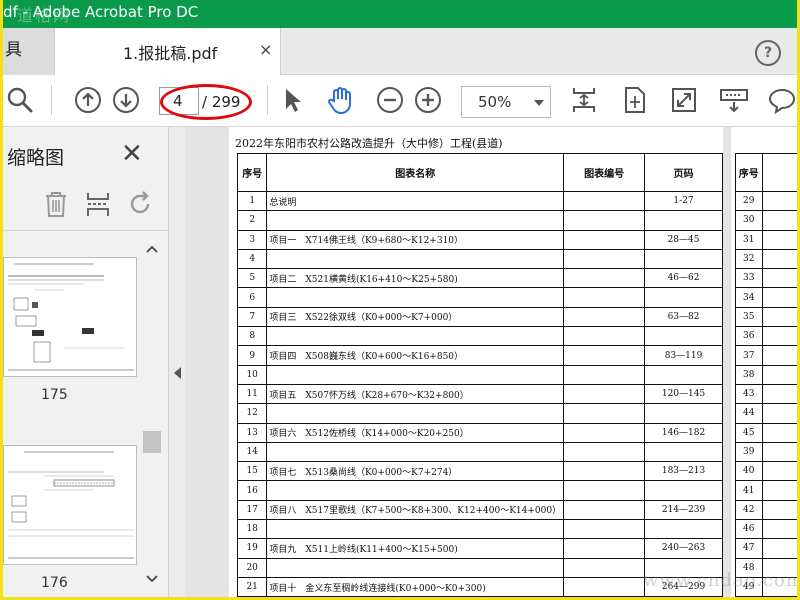 This screenshot has width=800, height=600. What do you see at coordinates (252, 548) in the screenshot?
I see `cell-no: 19` at bounding box center [252, 548].